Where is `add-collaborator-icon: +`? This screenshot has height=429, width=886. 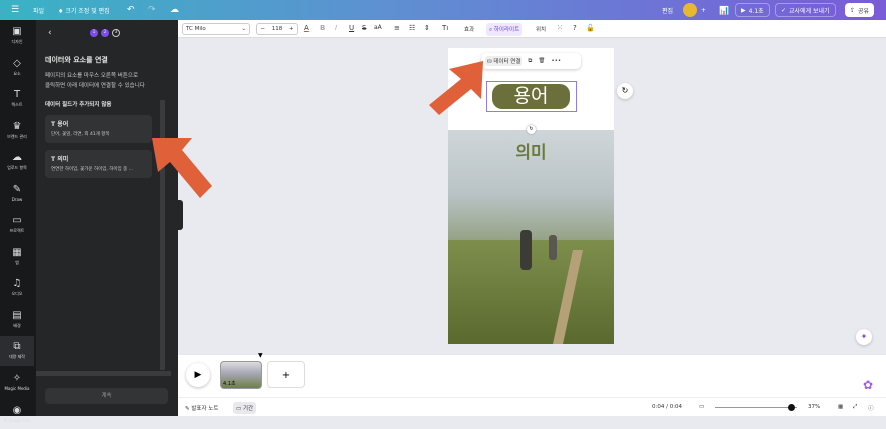 add-collaborator-icon: + is located at coordinates (703, 10).